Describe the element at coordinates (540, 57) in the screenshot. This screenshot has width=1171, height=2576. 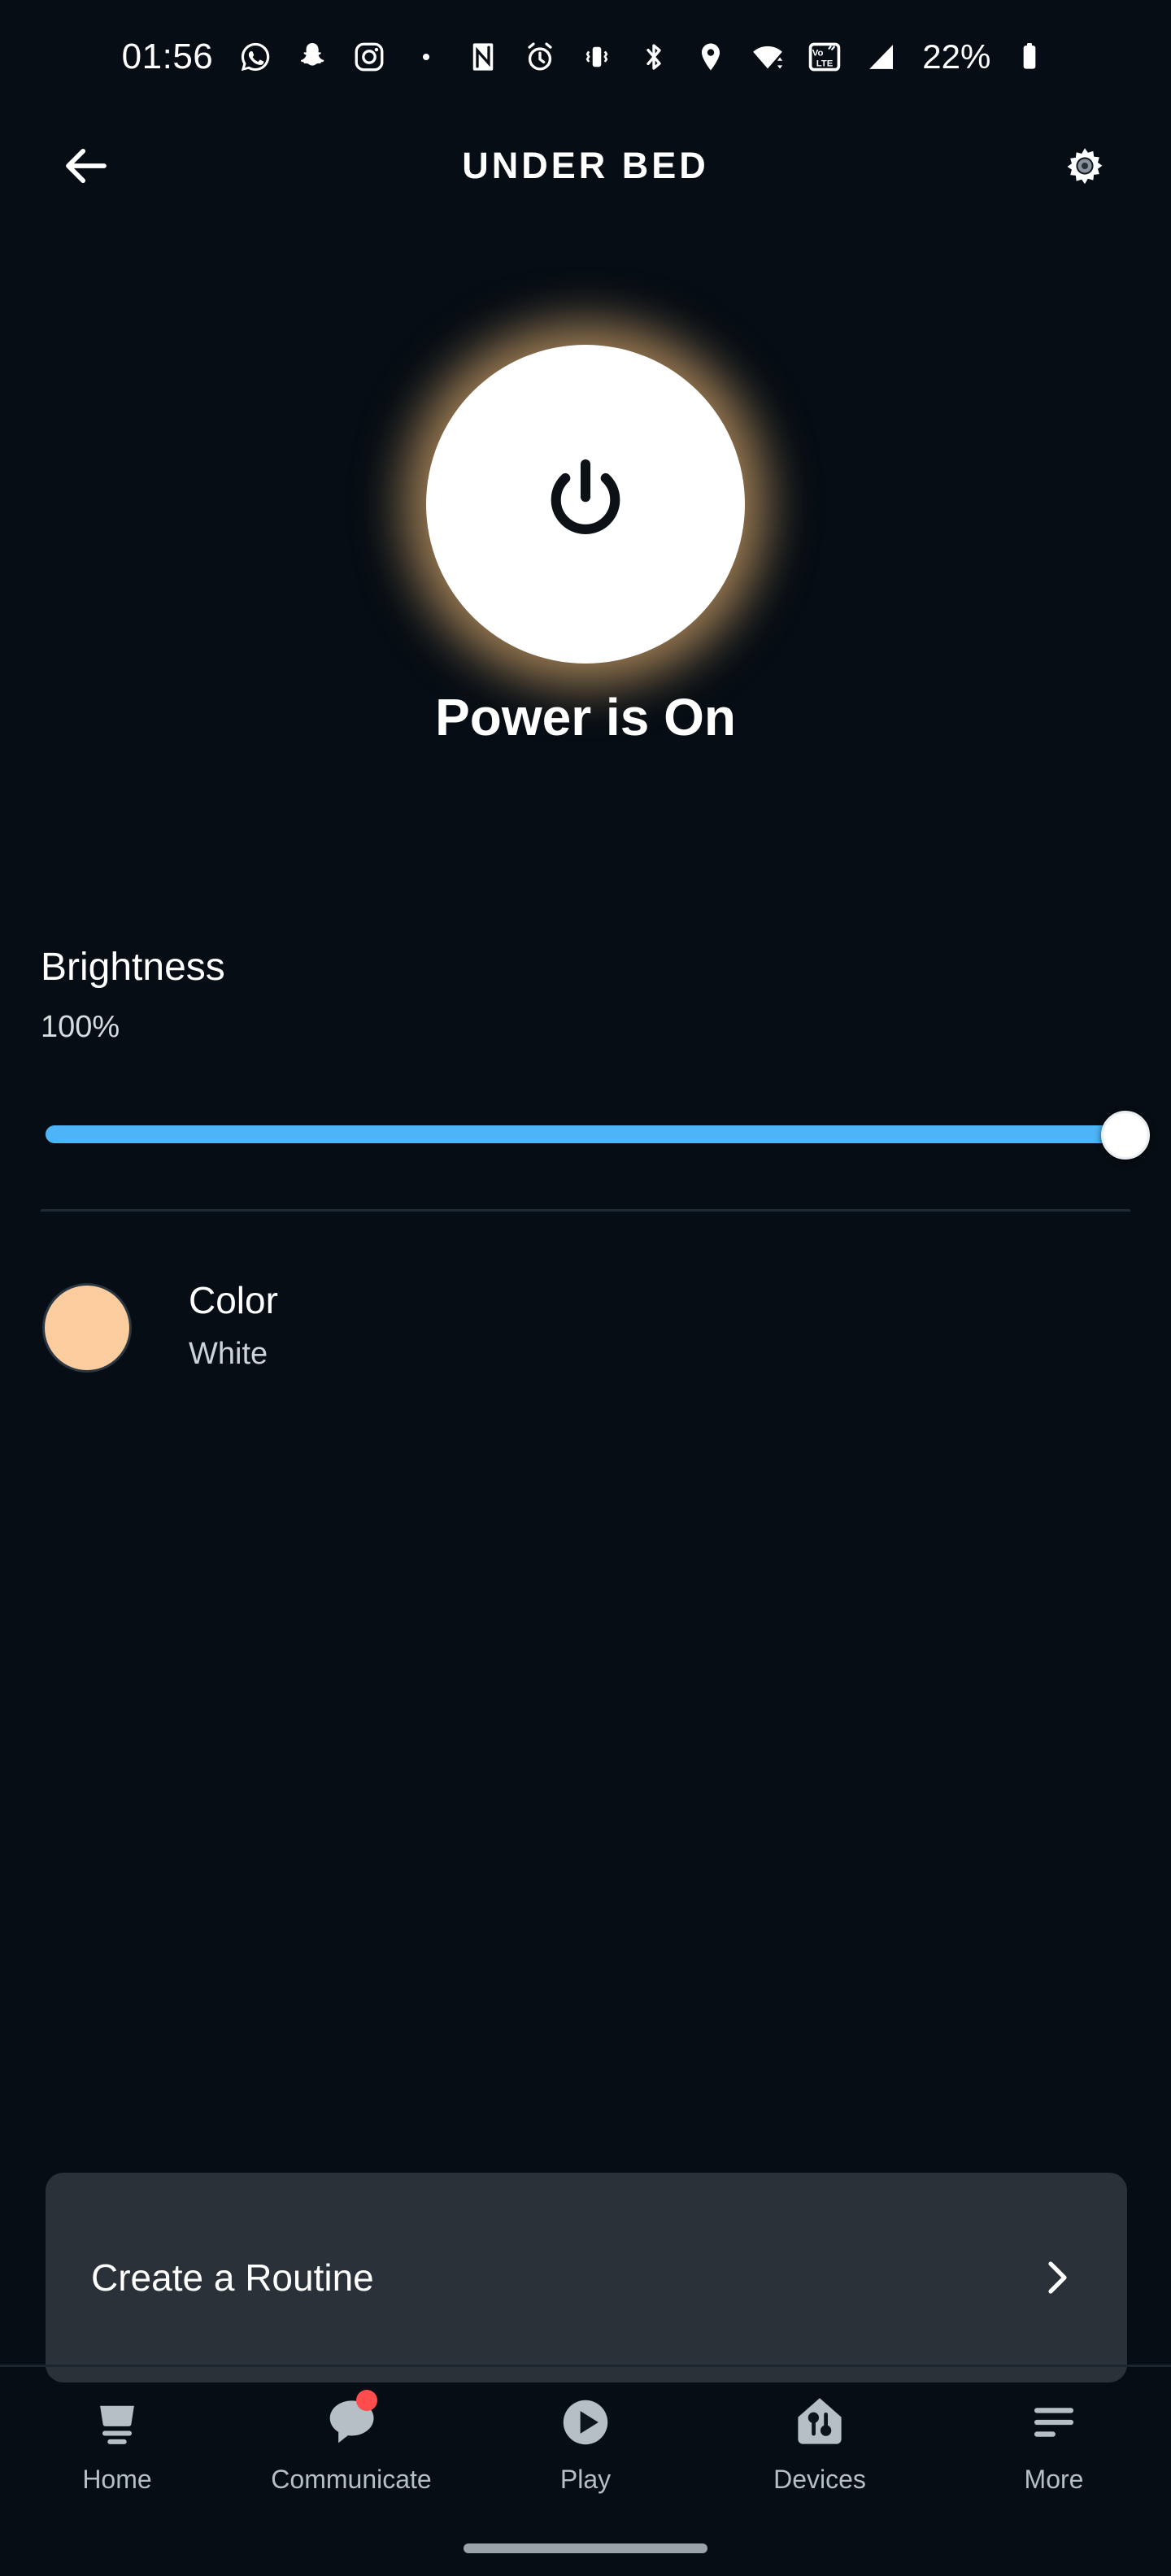
I see `alarm-icon` at that location.